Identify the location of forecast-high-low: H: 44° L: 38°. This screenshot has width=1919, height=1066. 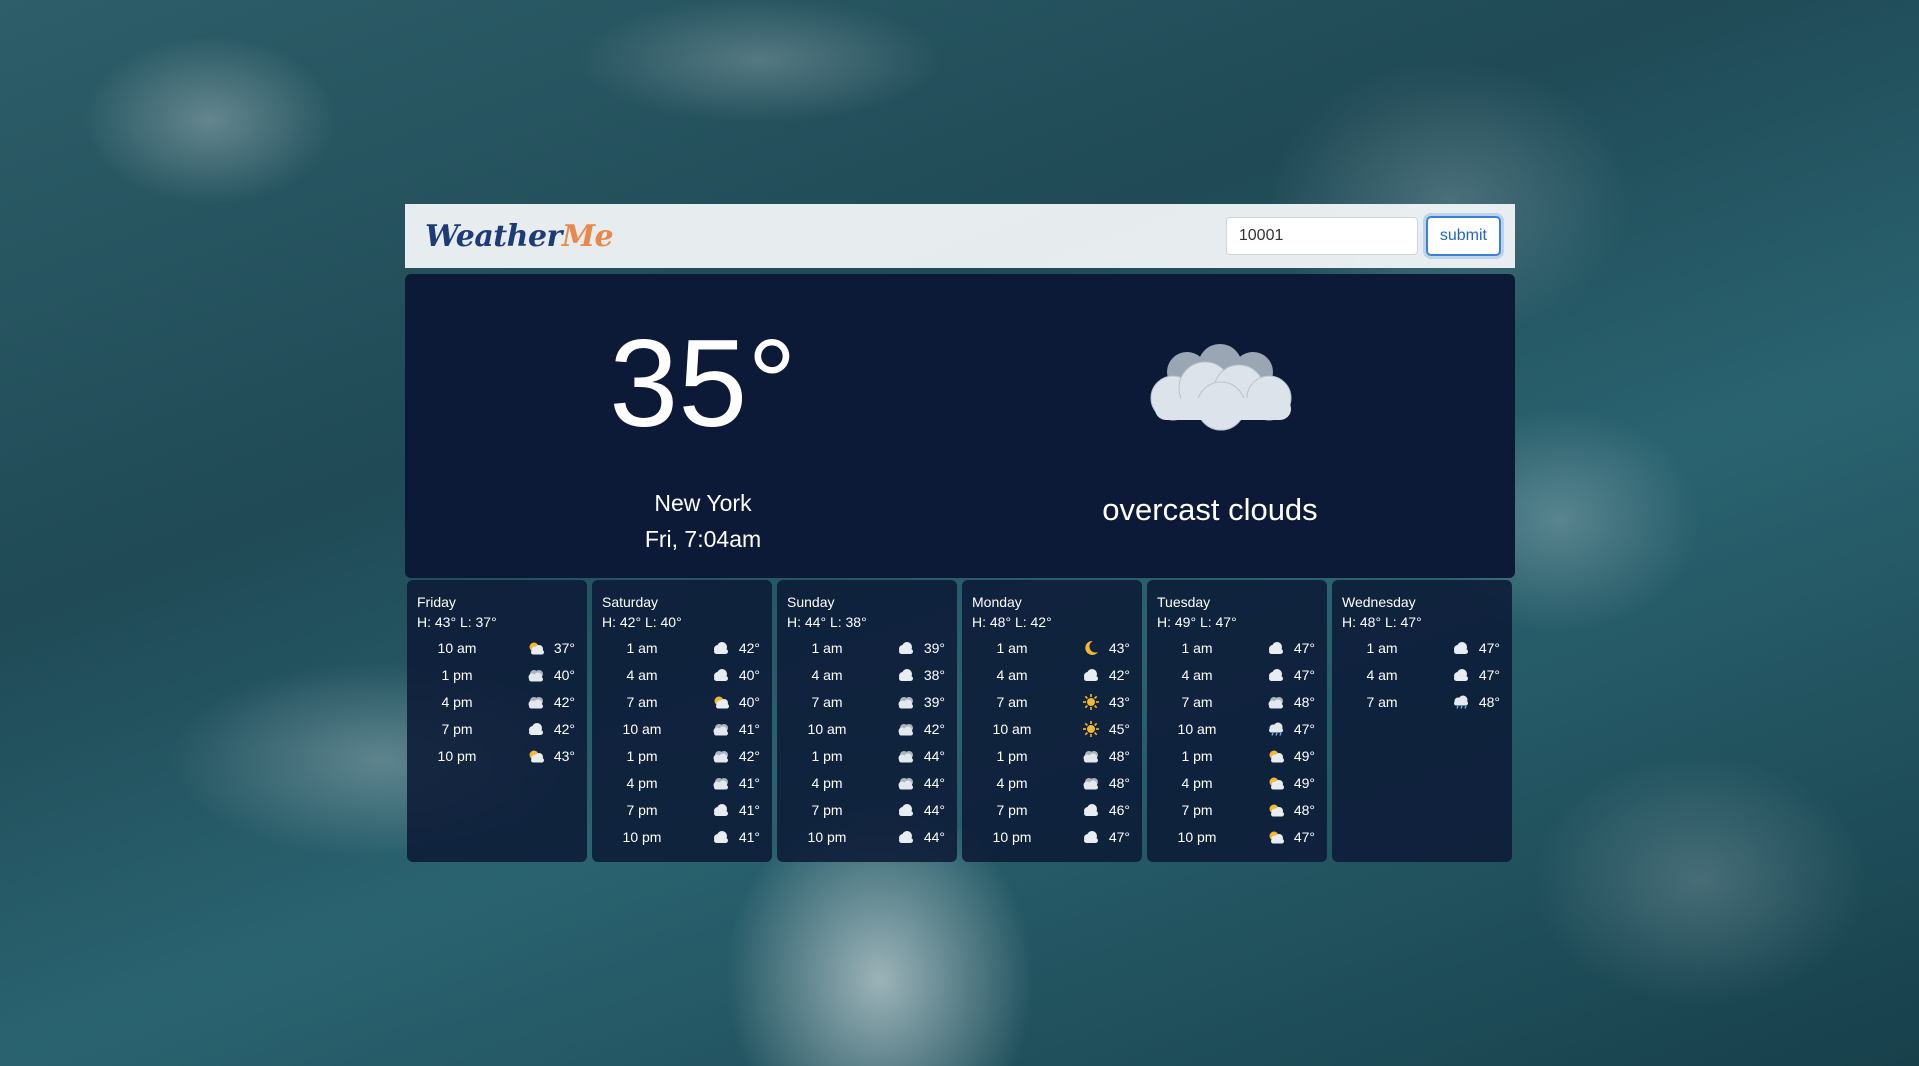
(827, 622).